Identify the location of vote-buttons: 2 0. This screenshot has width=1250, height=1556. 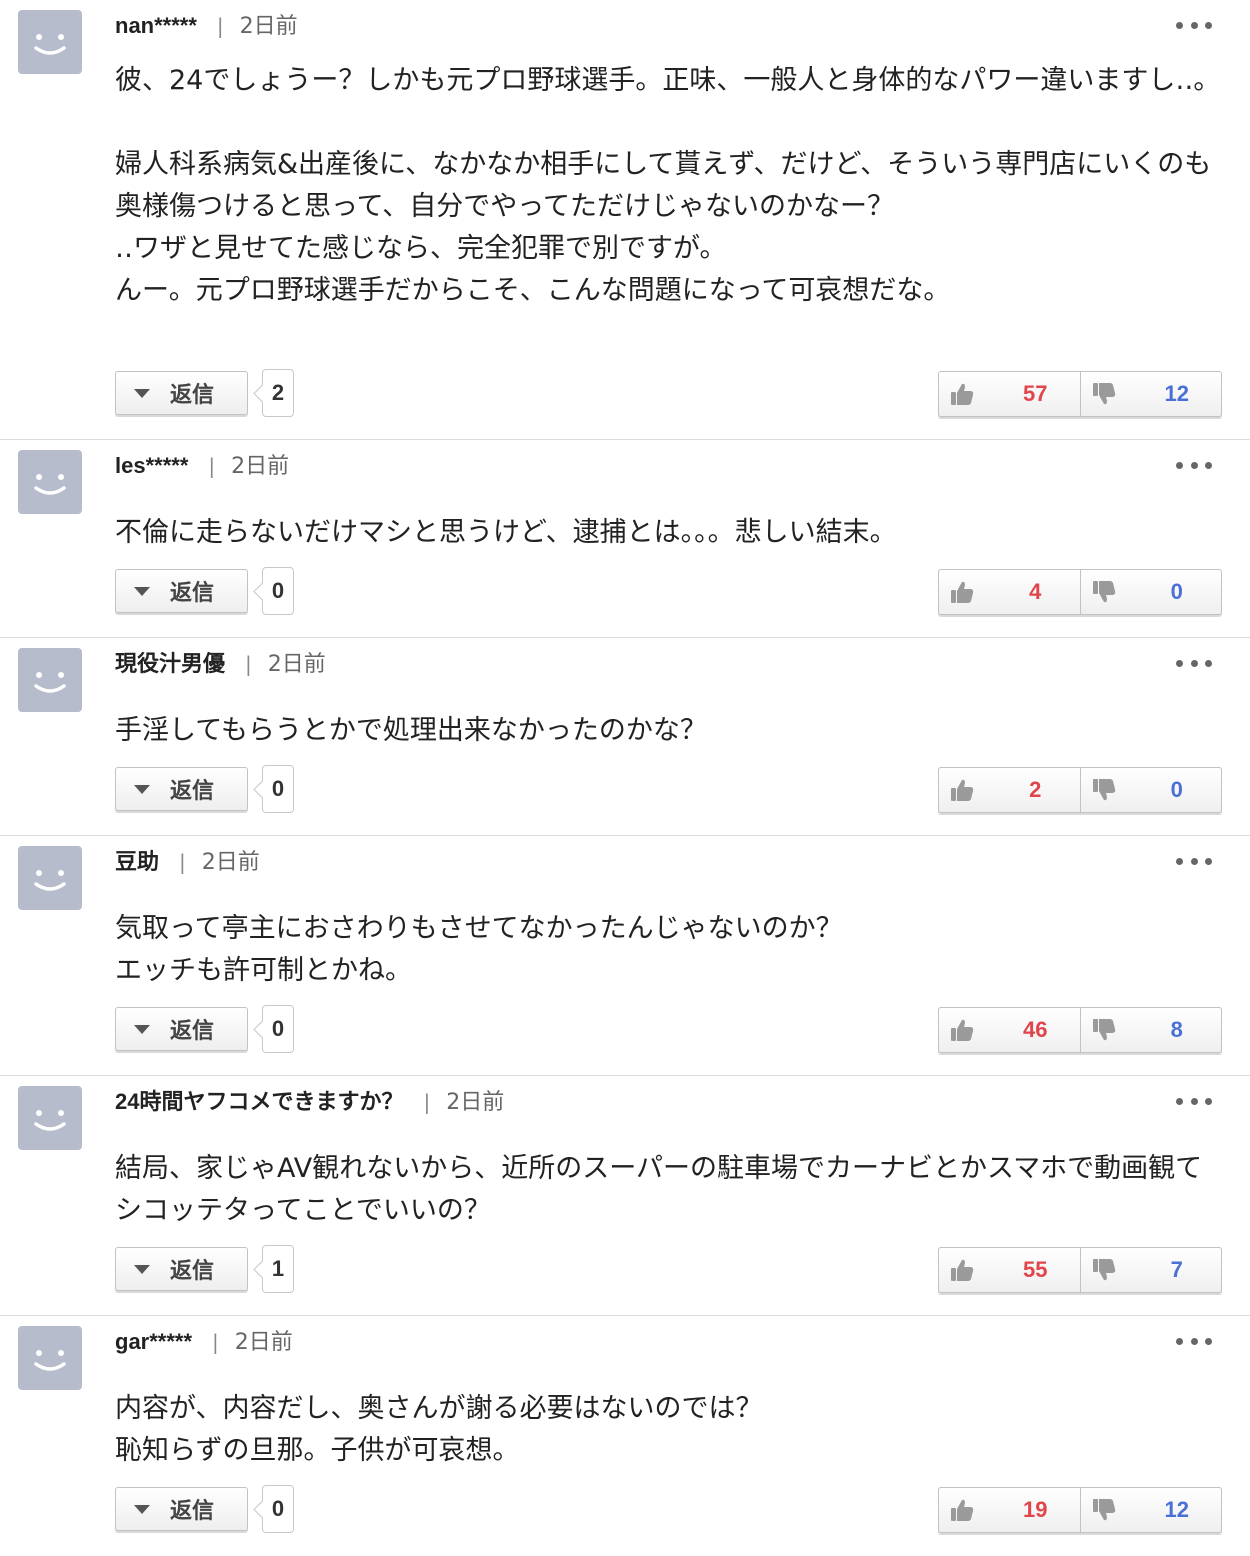
(1080, 790).